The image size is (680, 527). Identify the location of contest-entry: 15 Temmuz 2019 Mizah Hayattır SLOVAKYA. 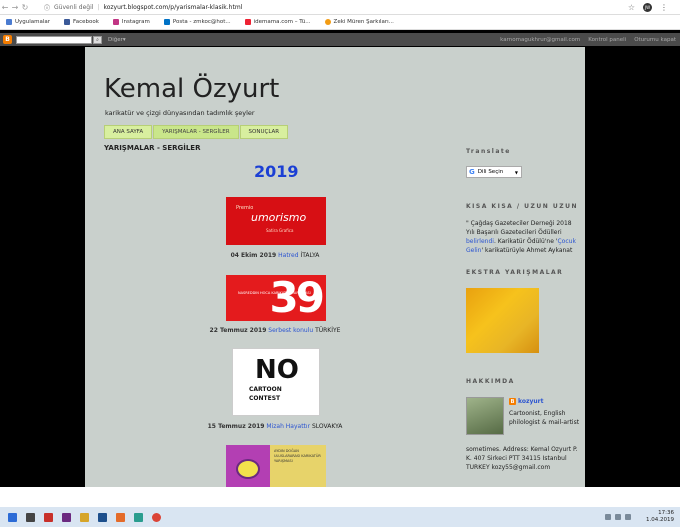
(275, 426).